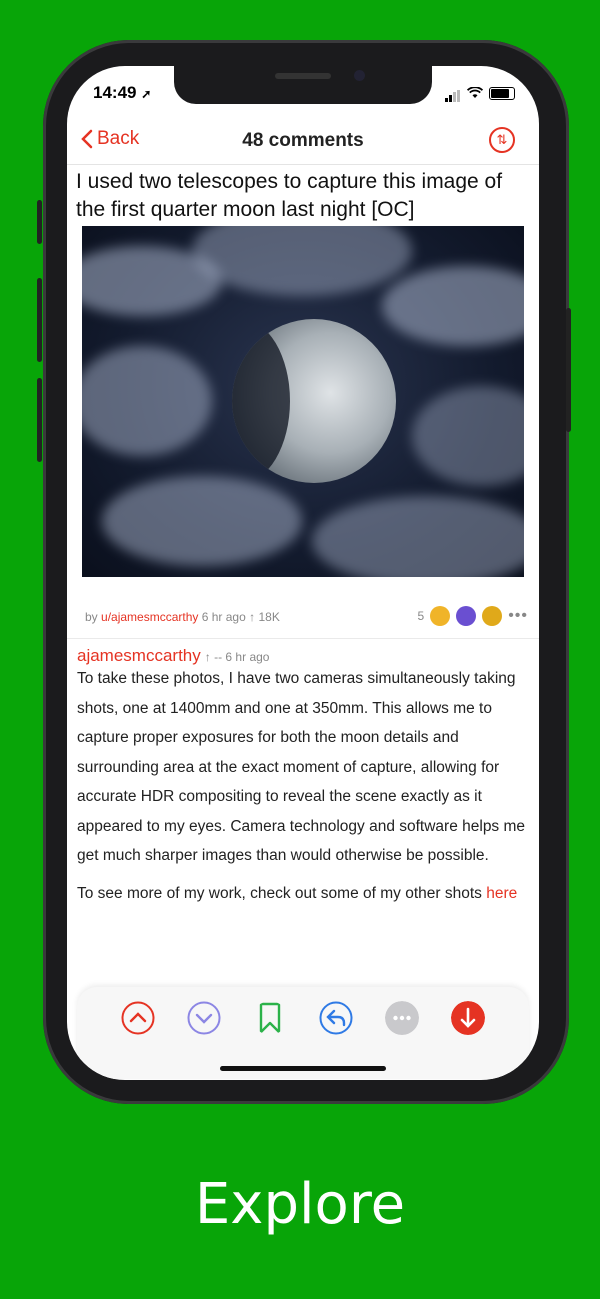  What do you see at coordinates (453, 93) in the screenshot?
I see `signal-icon` at bounding box center [453, 93].